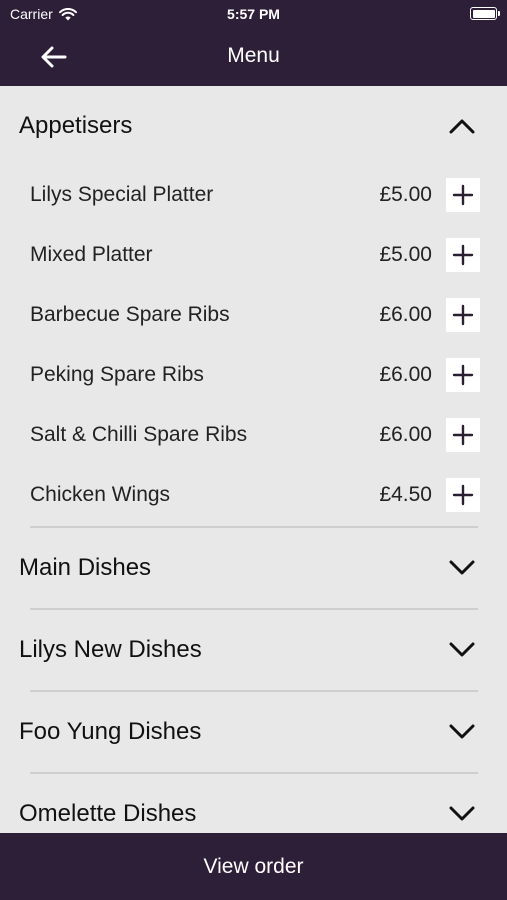 The width and height of the screenshot is (507, 900). Describe the element at coordinates (253, 732) in the screenshot. I see `section-header-foo-yung-dishes: Foo Yung Dishes` at that location.